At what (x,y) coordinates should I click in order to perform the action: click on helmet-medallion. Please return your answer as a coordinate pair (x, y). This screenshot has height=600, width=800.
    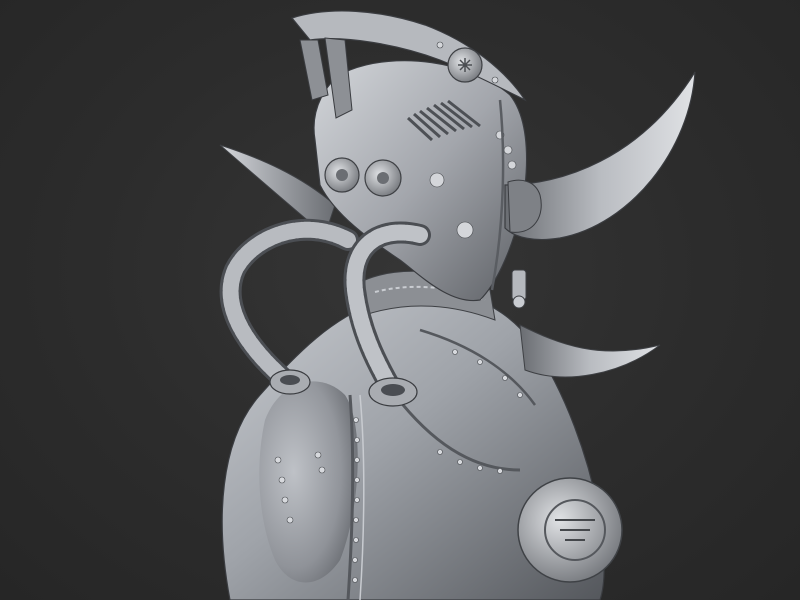
    Looking at the image, I should click on (465, 65).